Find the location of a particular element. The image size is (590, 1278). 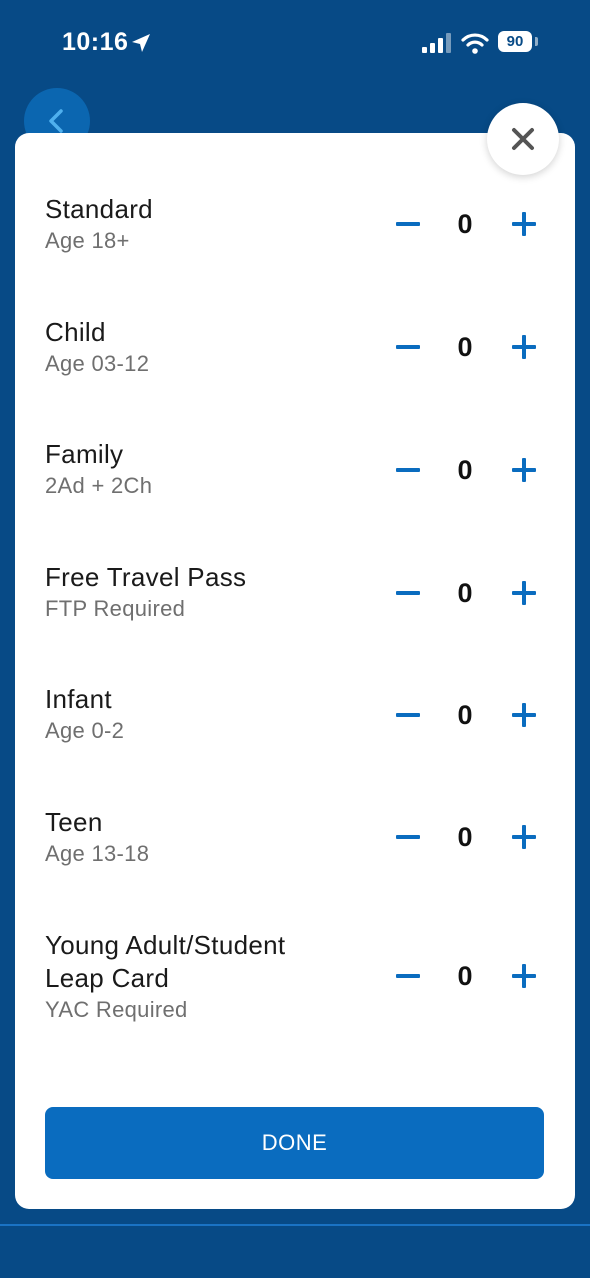

ticket-row-child: Child Age 03-12 0 is located at coordinates (295, 349).